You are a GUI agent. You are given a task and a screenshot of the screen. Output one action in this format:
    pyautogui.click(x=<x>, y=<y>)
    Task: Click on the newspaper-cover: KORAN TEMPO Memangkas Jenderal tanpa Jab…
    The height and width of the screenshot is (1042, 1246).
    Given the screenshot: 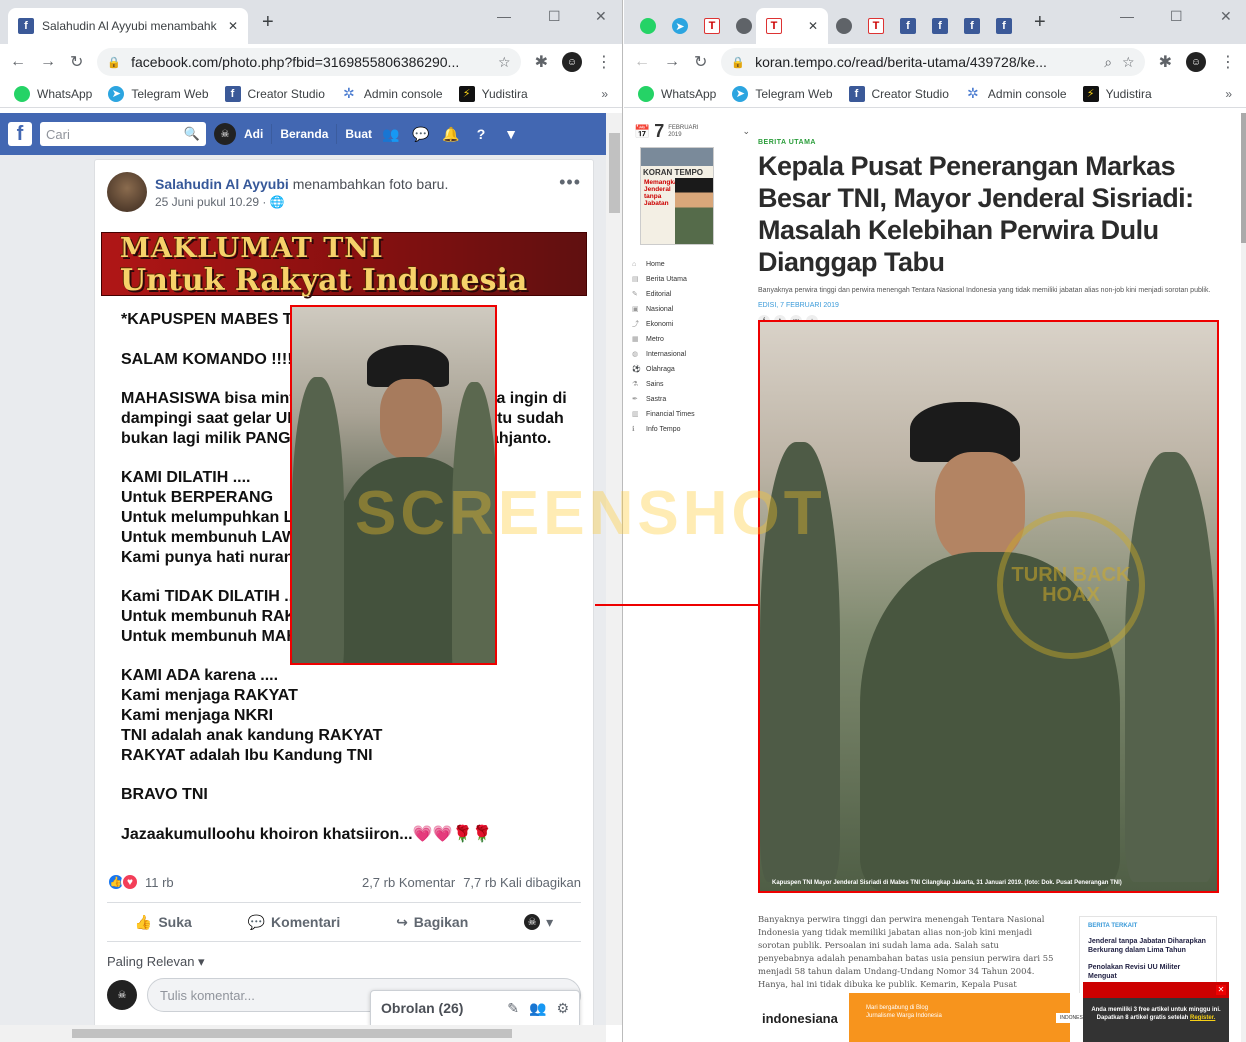 What is the action you would take?
    pyautogui.click(x=677, y=196)
    